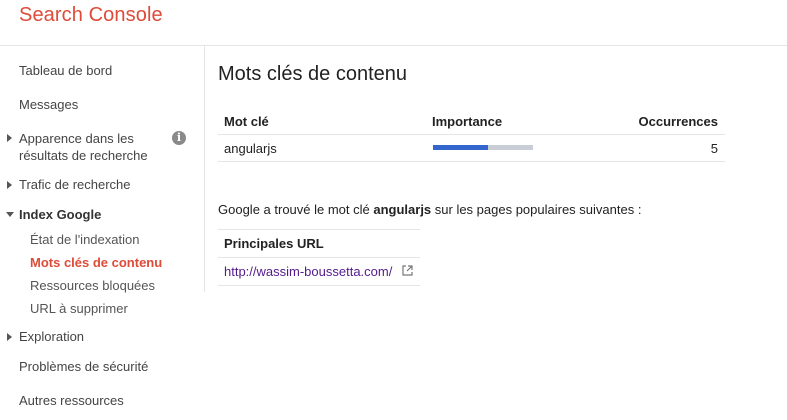 This screenshot has width=787, height=420. What do you see at coordinates (402, 209) in the screenshot?
I see `found-keyword: angularjs` at bounding box center [402, 209].